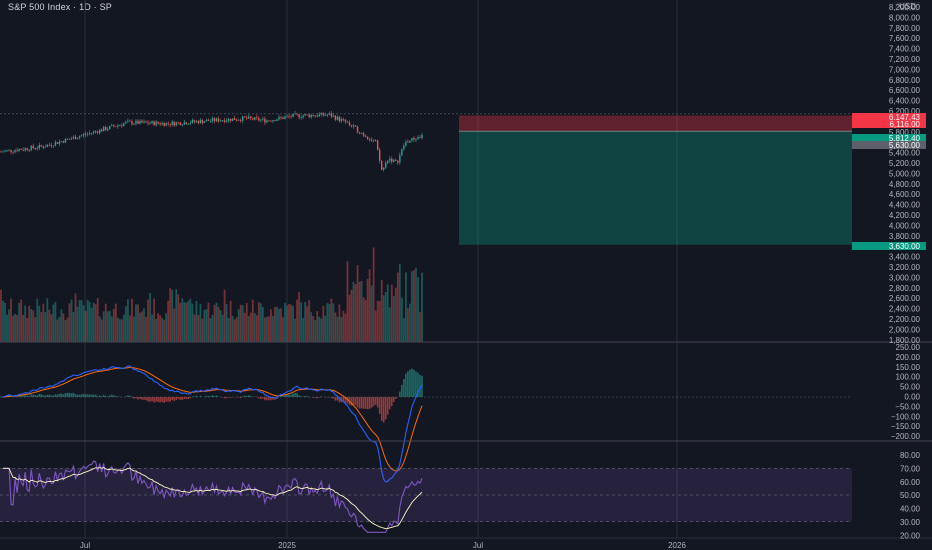  Describe the element at coordinates (905, 69) in the screenshot. I see `price-tick-label: 7,000.00` at that location.